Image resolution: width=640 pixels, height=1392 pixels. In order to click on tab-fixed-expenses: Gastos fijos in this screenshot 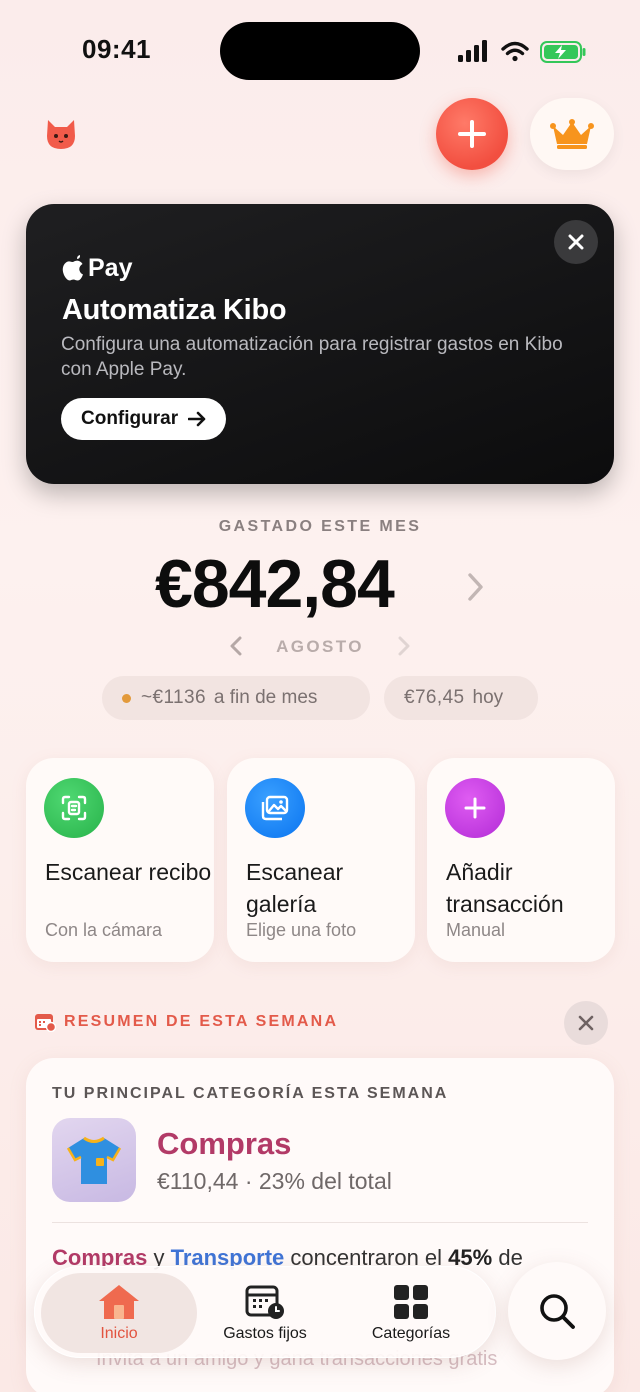, I will do `click(265, 1313)`.